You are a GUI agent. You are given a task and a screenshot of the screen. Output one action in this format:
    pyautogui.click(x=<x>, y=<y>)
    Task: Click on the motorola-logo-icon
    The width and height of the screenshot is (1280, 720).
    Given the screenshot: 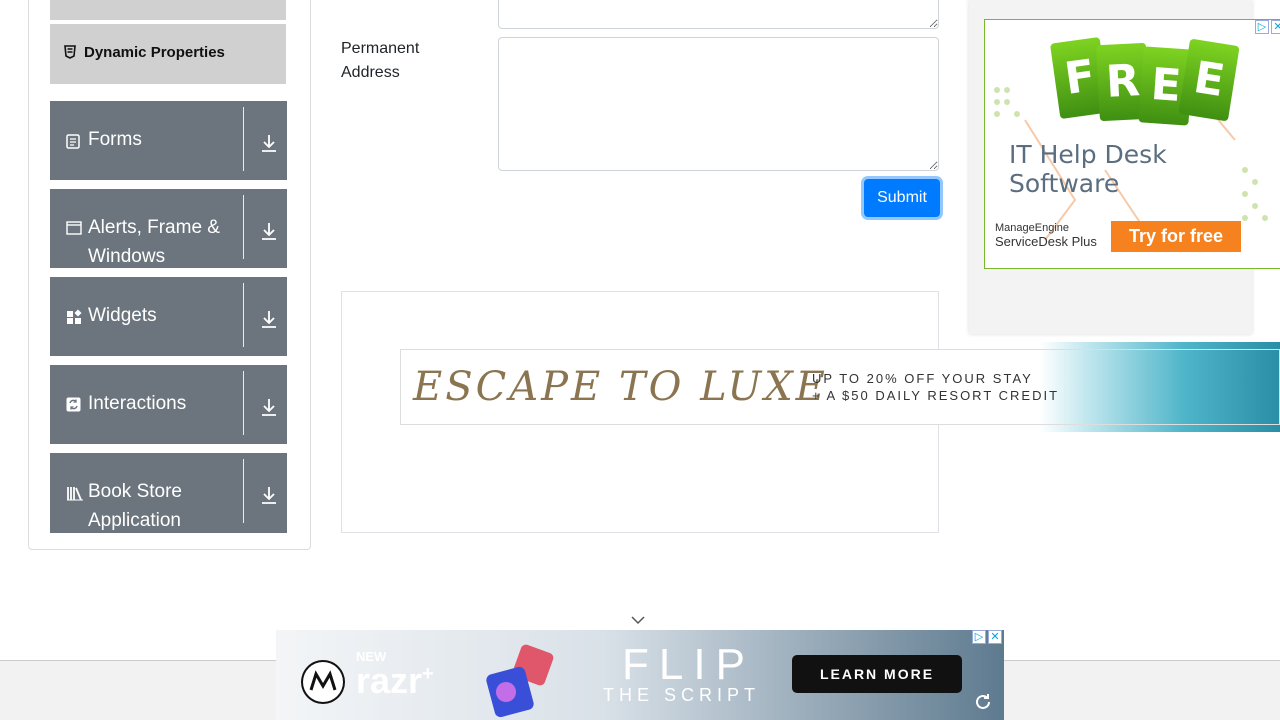 What is the action you would take?
    pyautogui.click(x=323, y=682)
    